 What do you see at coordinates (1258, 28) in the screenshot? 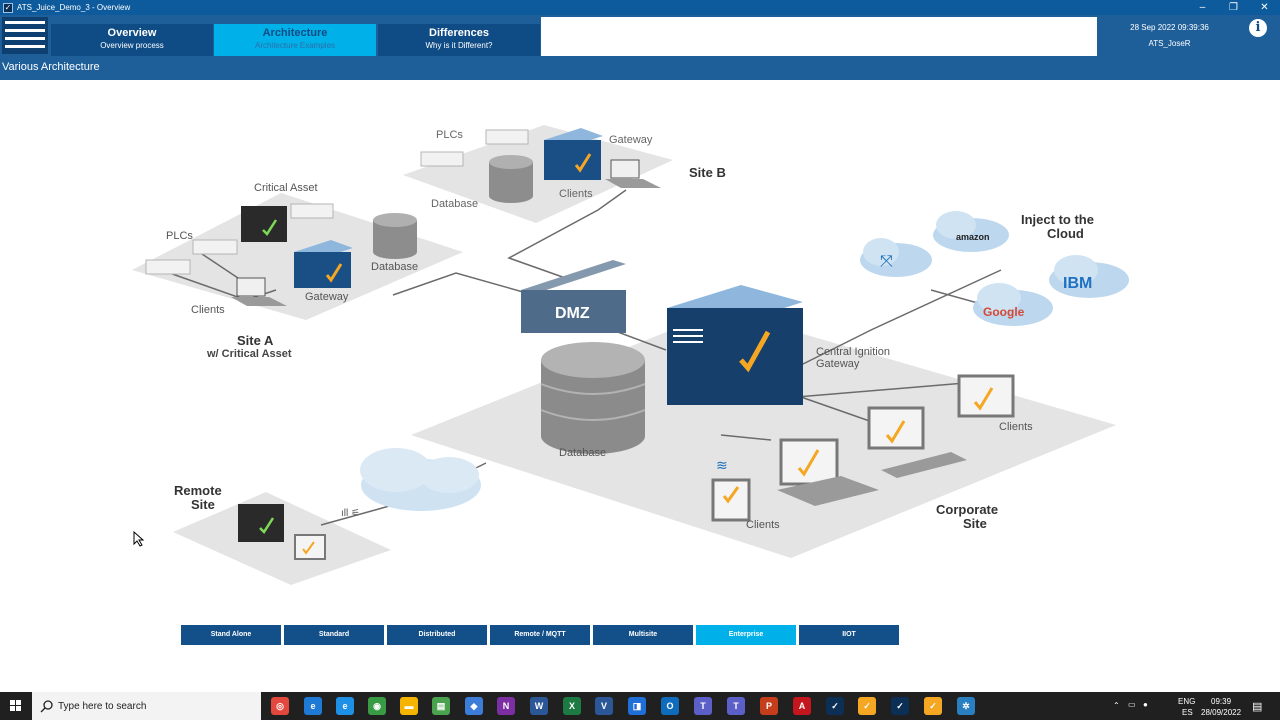
I see `info-icon: i` at bounding box center [1258, 28].